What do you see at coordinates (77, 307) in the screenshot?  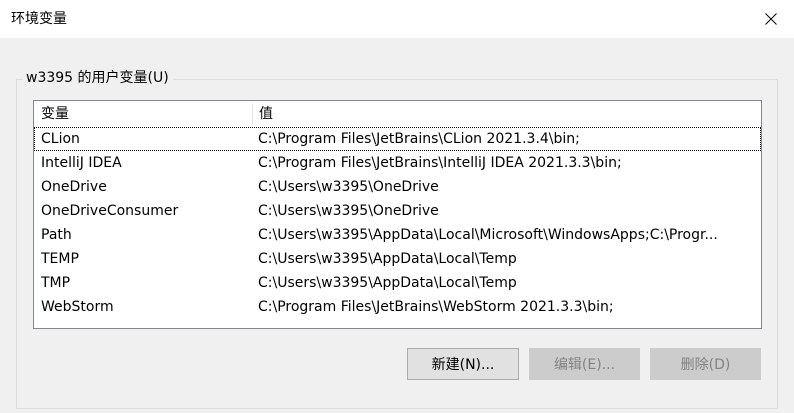 I see `variable-name: WebStorm` at bounding box center [77, 307].